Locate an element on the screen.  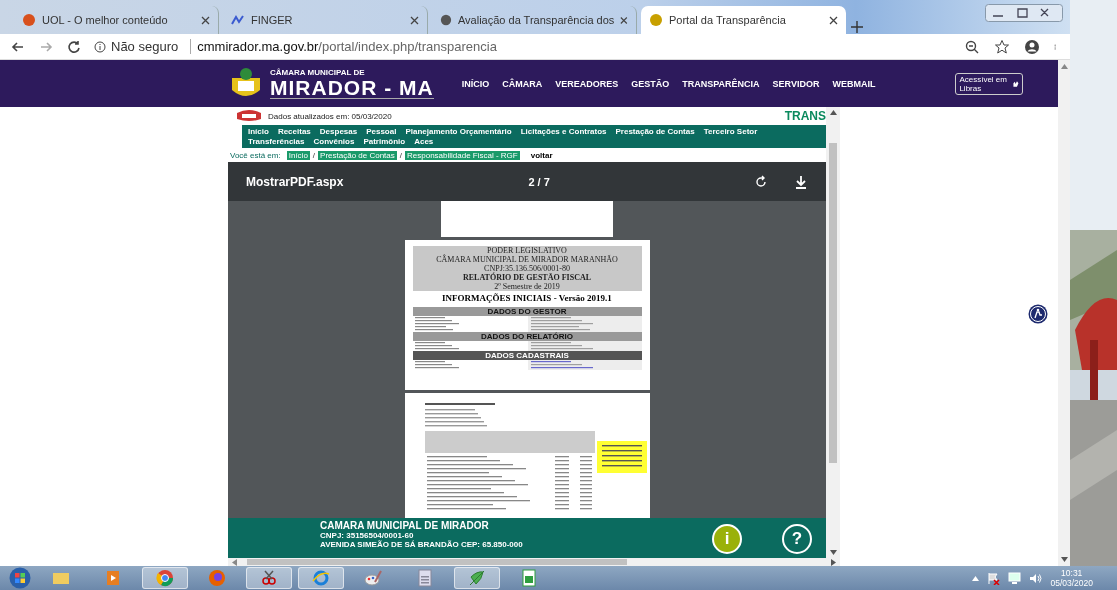
logo-title: MIRADOR - MA is located at coordinates (352, 88).